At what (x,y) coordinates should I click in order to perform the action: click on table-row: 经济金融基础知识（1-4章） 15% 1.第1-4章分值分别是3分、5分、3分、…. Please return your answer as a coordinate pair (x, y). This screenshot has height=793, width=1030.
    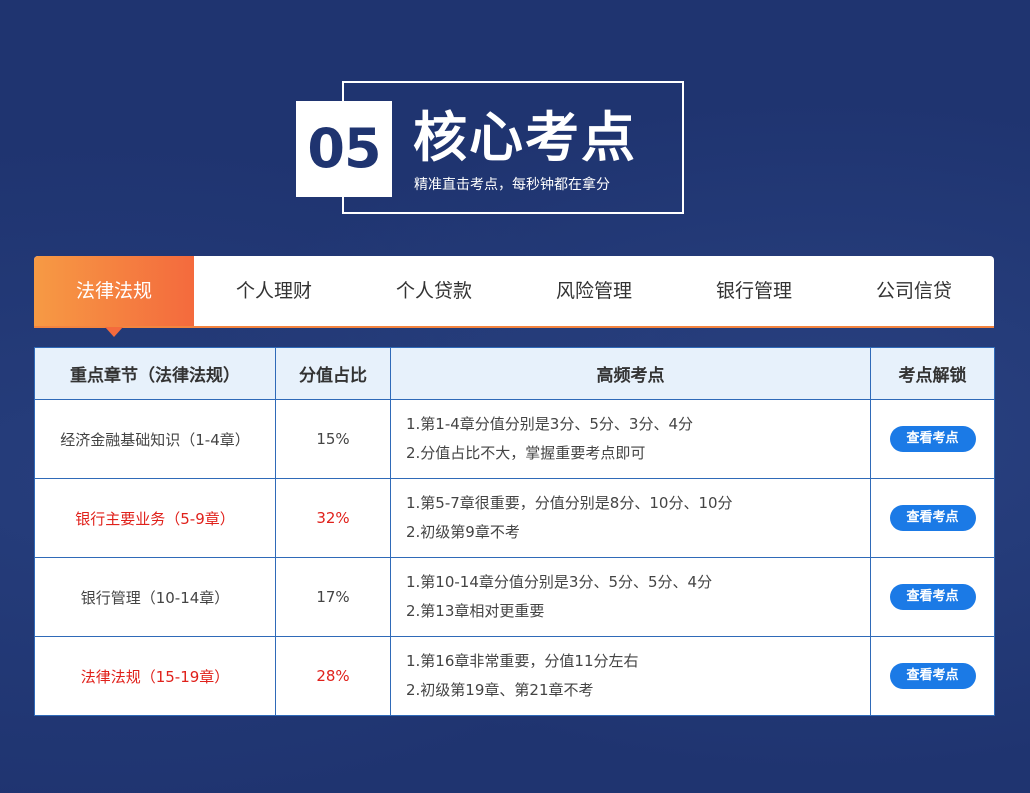
    Looking at the image, I should click on (514, 439).